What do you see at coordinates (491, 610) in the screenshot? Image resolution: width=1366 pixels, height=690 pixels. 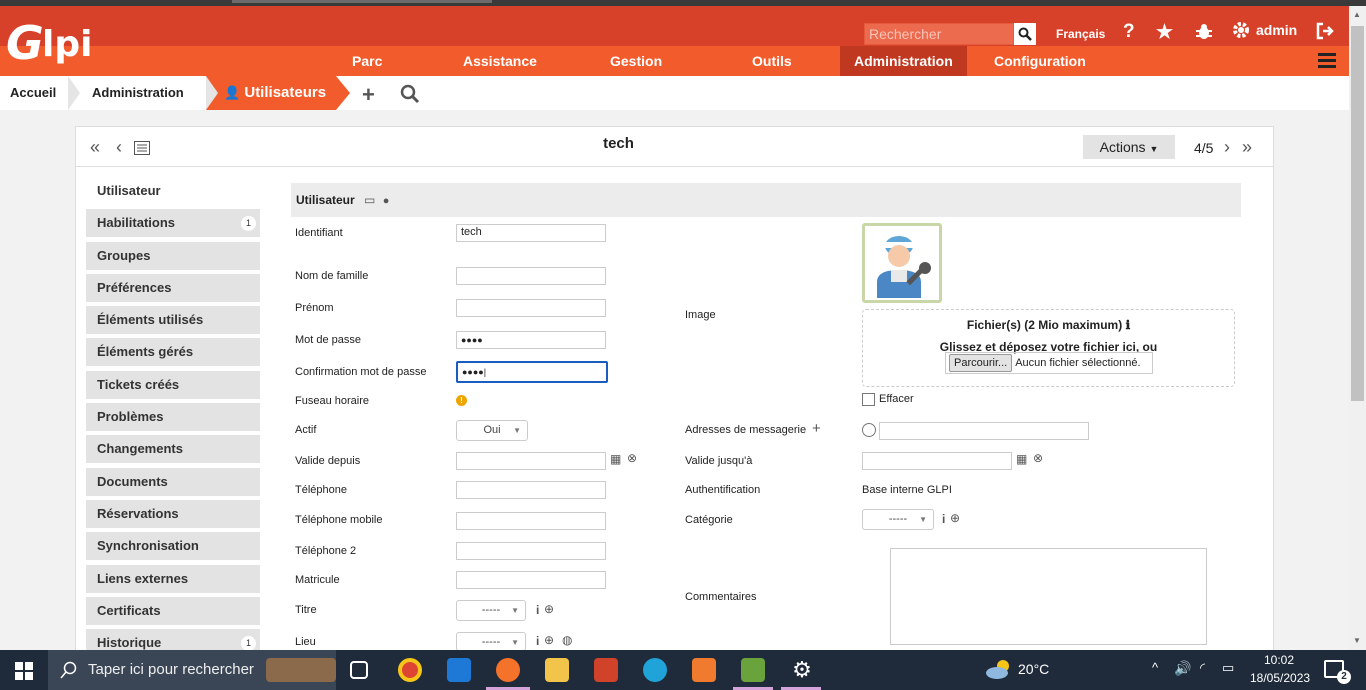 I see `titre-select: ----- ▼` at bounding box center [491, 610].